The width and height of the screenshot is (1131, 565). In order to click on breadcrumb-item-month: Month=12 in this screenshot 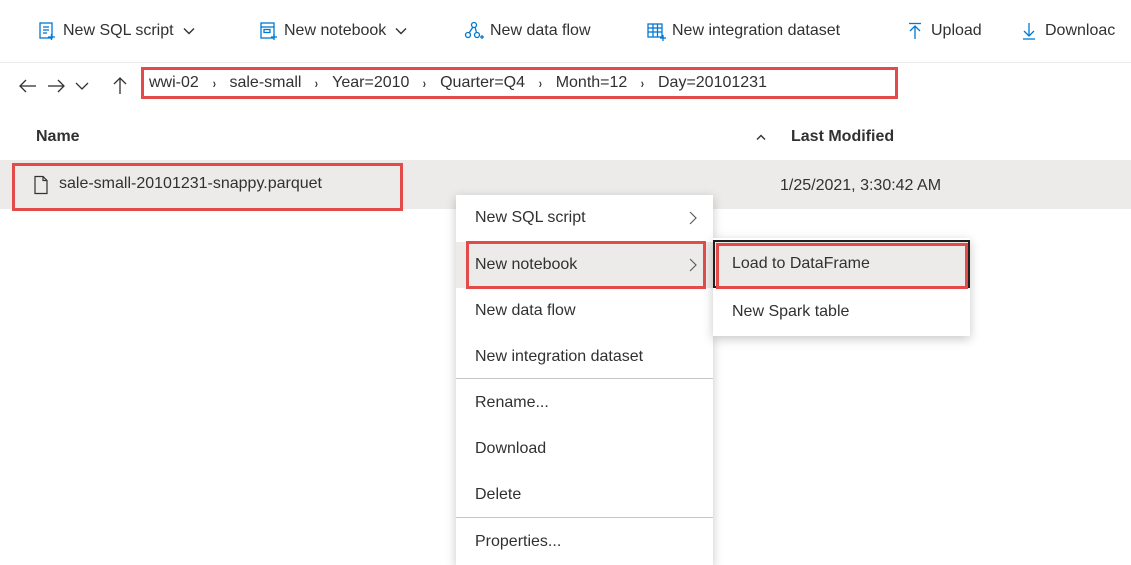, I will do `click(592, 83)`.